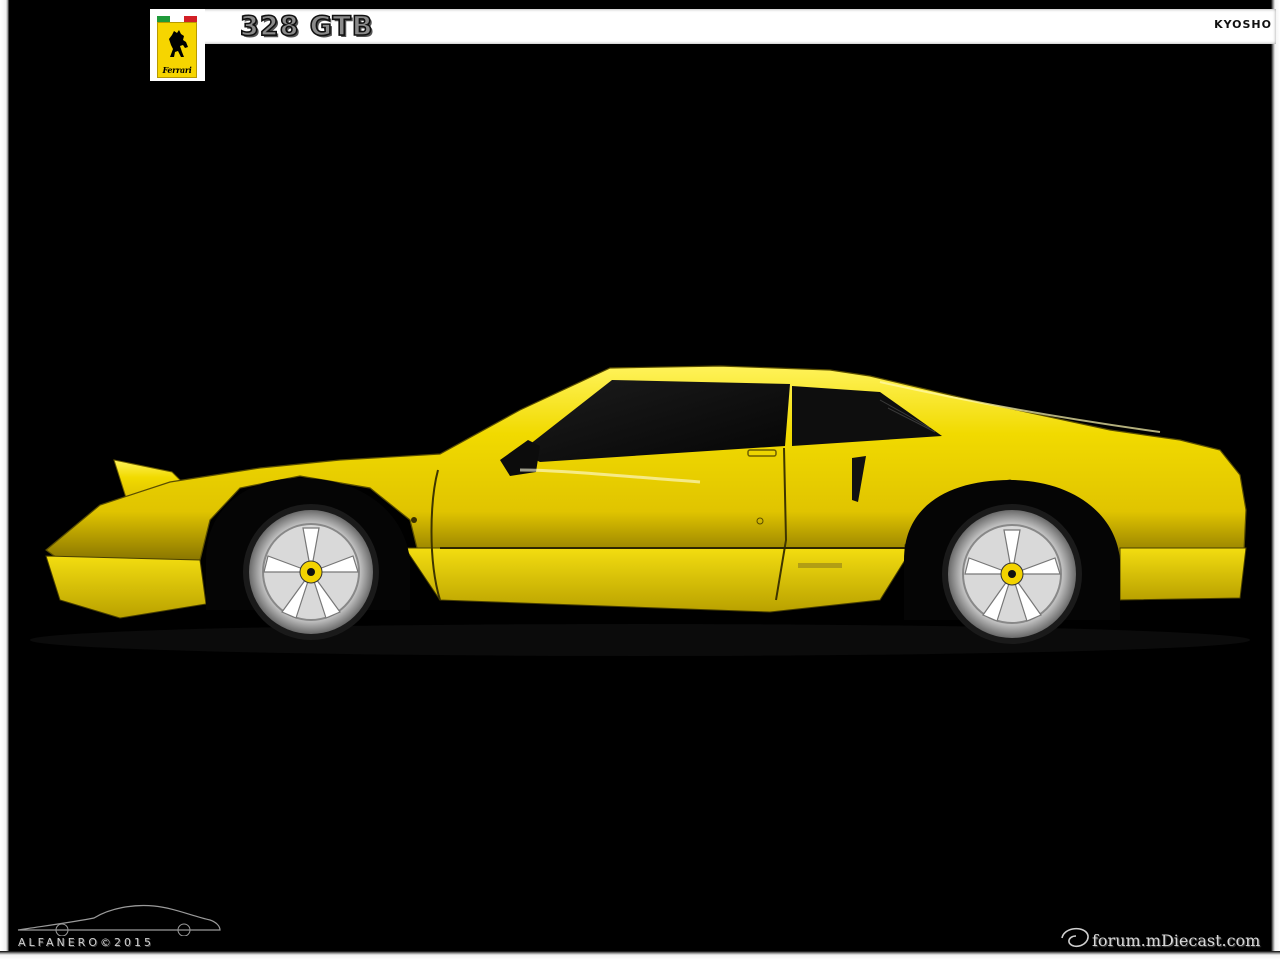  What do you see at coordinates (86, 942) in the screenshot?
I see `signature-text: ALFANERO©2015` at bounding box center [86, 942].